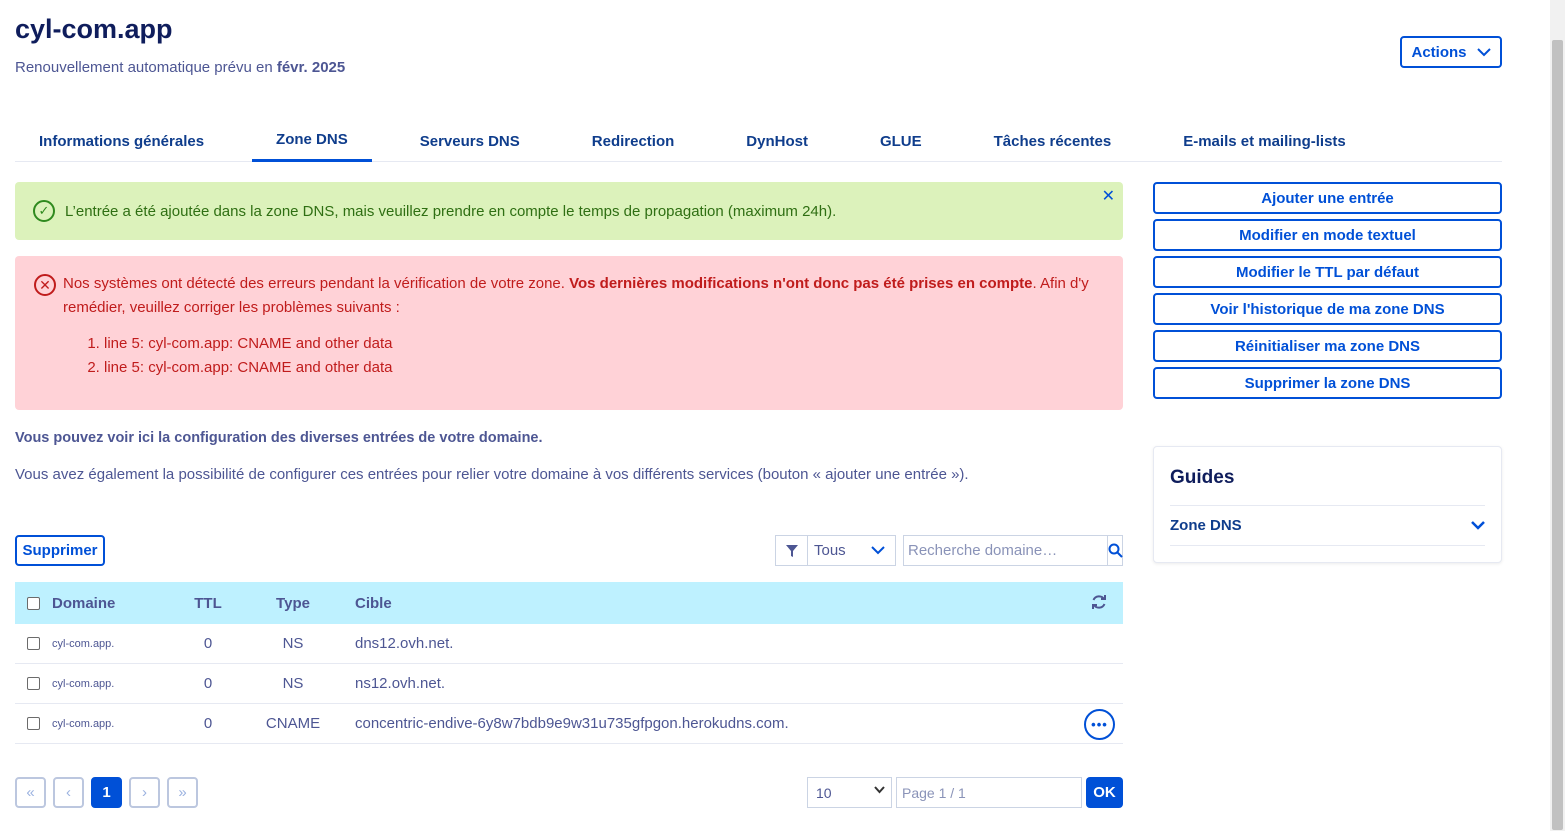 The image size is (1565, 831). Describe the element at coordinates (311, 67) in the screenshot. I see `renewal-date: févr. 2025` at that location.